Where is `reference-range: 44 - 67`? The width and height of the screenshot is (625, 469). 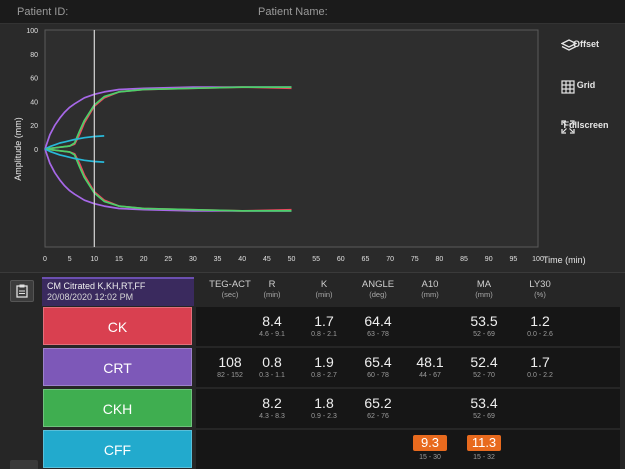 reference-range: 44 - 67 is located at coordinates (430, 375).